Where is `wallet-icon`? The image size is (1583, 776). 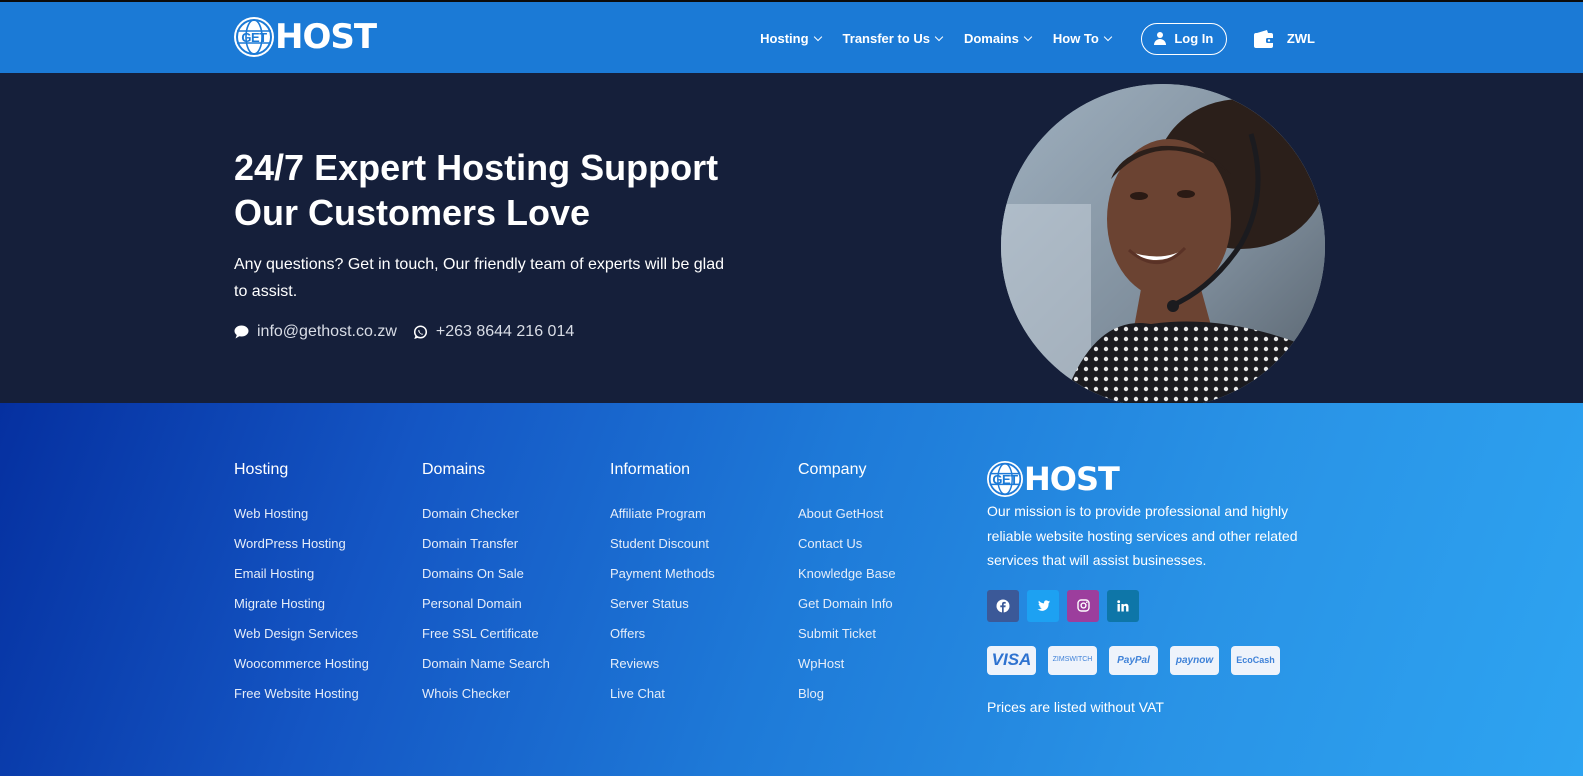 wallet-icon is located at coordinates (1263, 38).